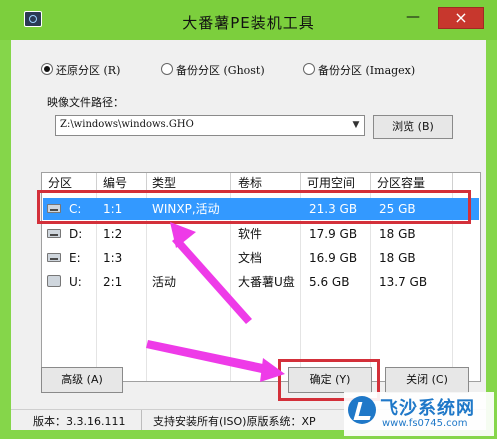 The image size is (497, 439). I want to click on cell-drive: U:, so click(75, 282).